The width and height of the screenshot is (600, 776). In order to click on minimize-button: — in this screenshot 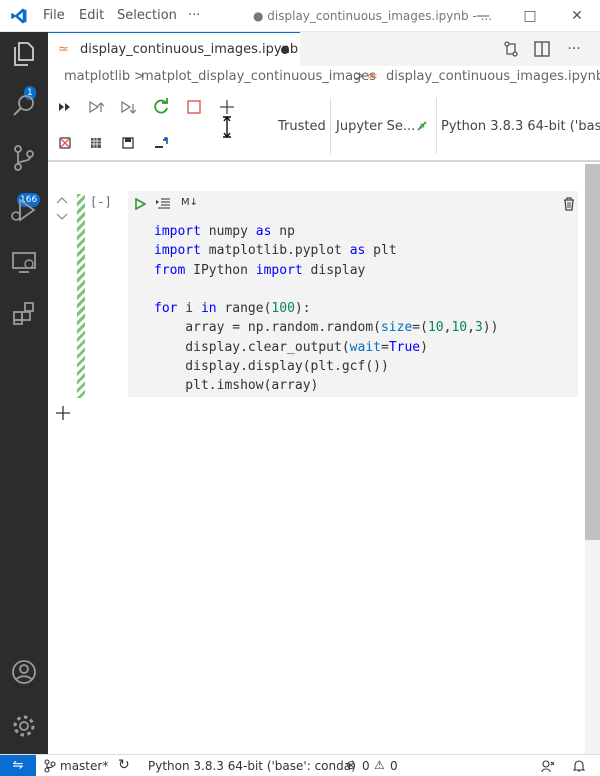, I will do `click(483, 16)`.